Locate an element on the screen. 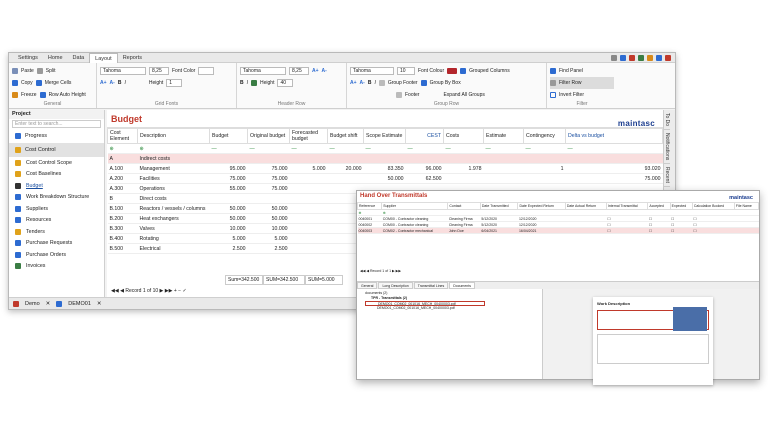  tab-long-description: Long Description is located at coordinates (395, 285).